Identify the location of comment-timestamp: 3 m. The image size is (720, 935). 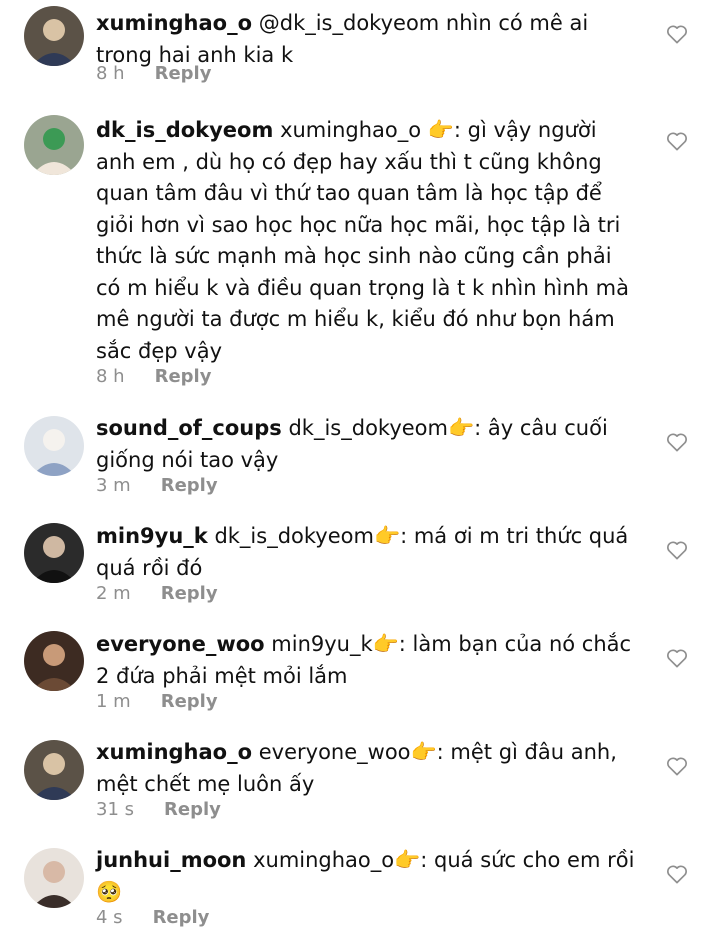
(113, 485).